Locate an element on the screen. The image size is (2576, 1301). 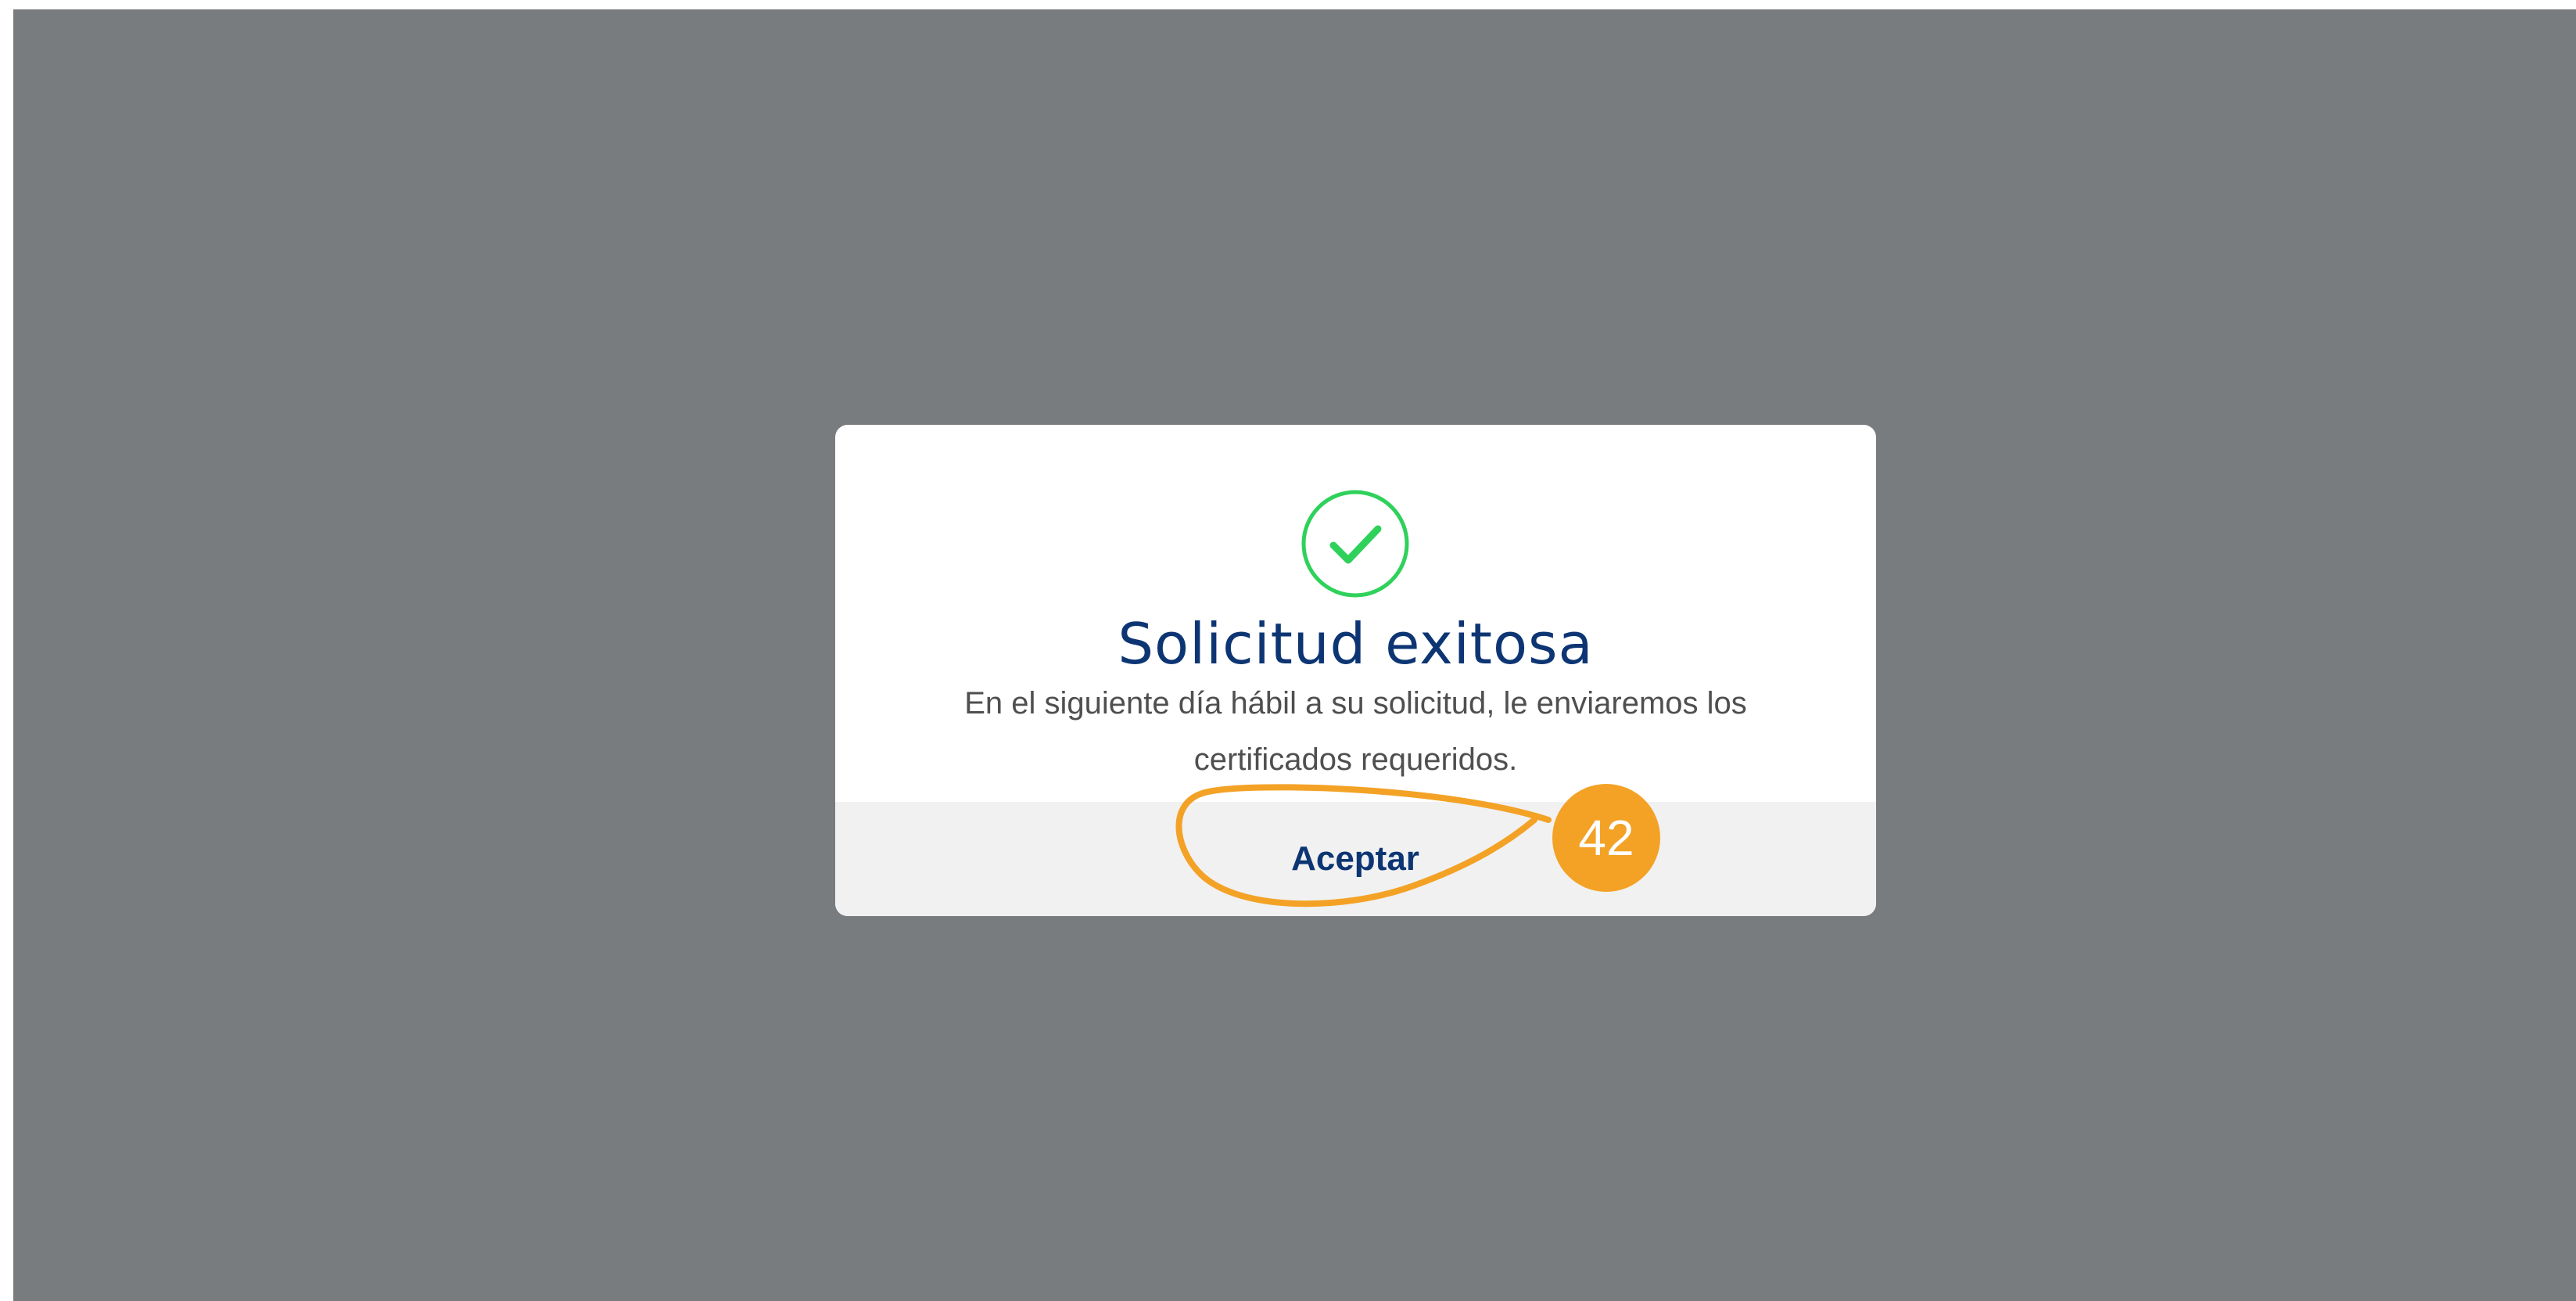
dialog-title: Solicitud exitosa is located at coordinates (1356, 644).